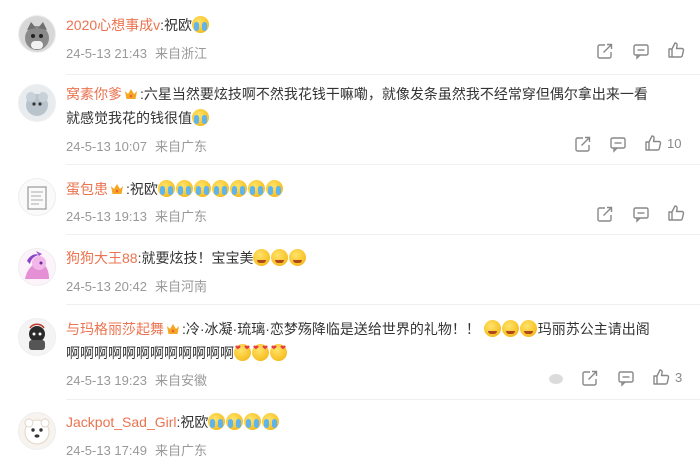  What do you see at coordinates (350, 435) in the screenshot?
I see `comment-item: Jackpot_Sad_Girl:祝欧 24-5-13 17:49 来自广东` at bounding box center [350, 435].